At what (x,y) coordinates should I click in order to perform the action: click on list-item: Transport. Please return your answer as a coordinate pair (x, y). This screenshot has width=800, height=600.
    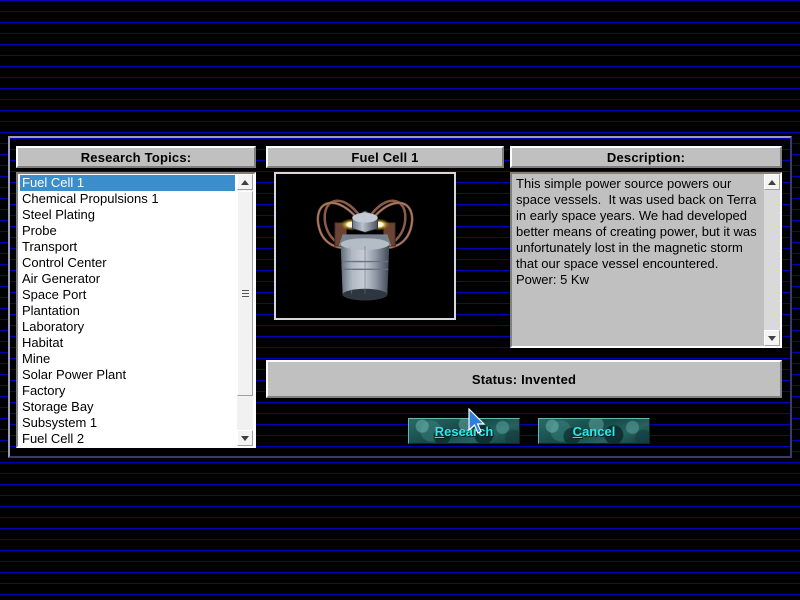
    Looking at the image, I should click on (127, 247).